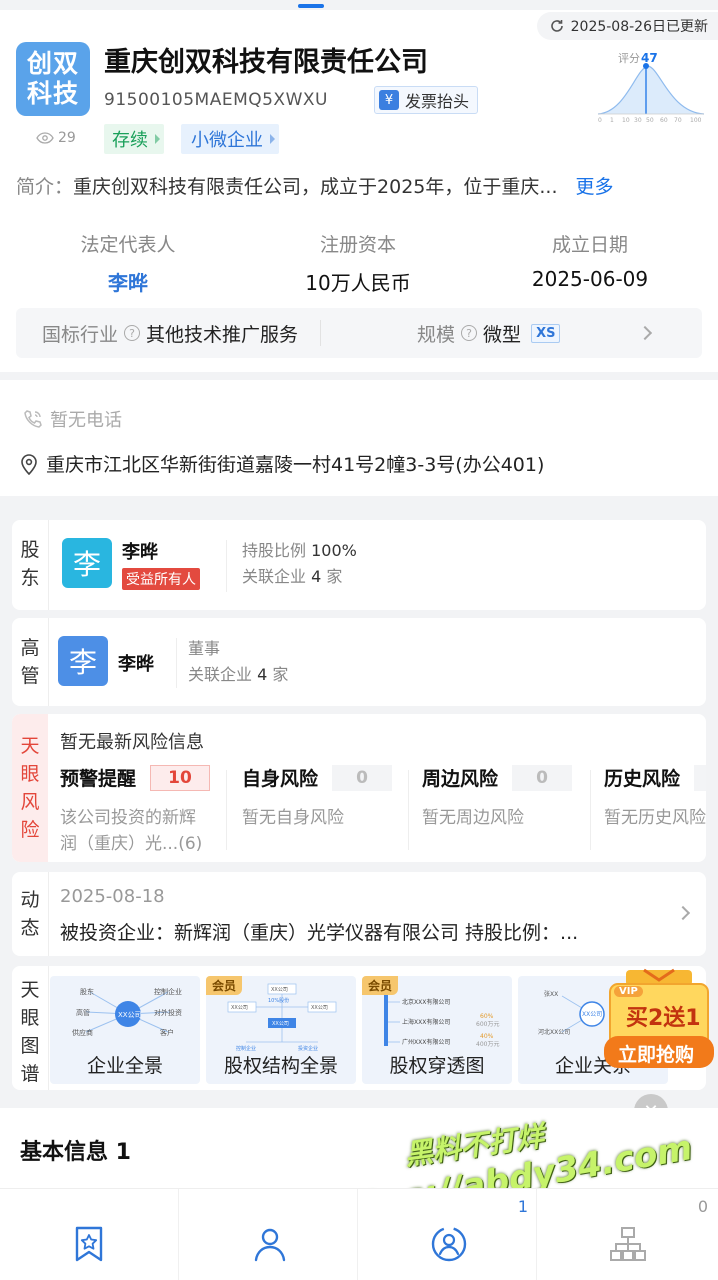 The image size is (718, 1280). I want to click on size-tag: 小微企业, so click(230, 139).